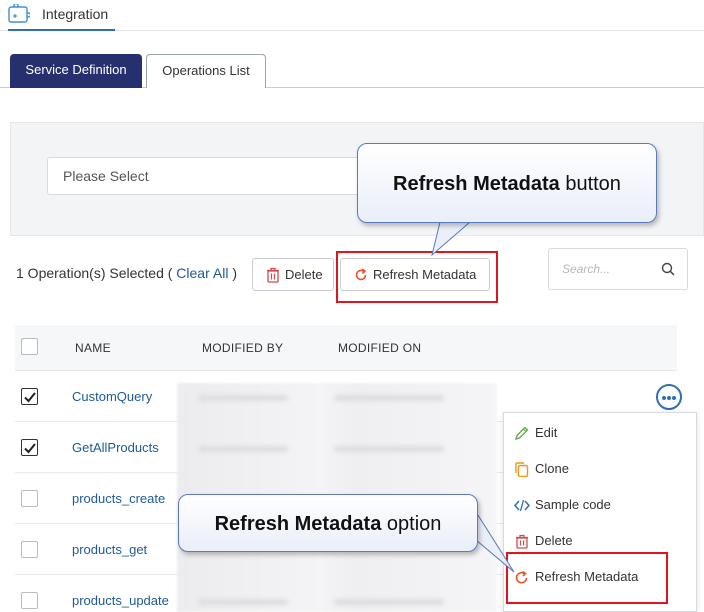 The image size is (704, 612). Describe the element at coordinates (242, 348) in the screenshot. I see `column-header-modified-by: MODIFIED BY` at that location.